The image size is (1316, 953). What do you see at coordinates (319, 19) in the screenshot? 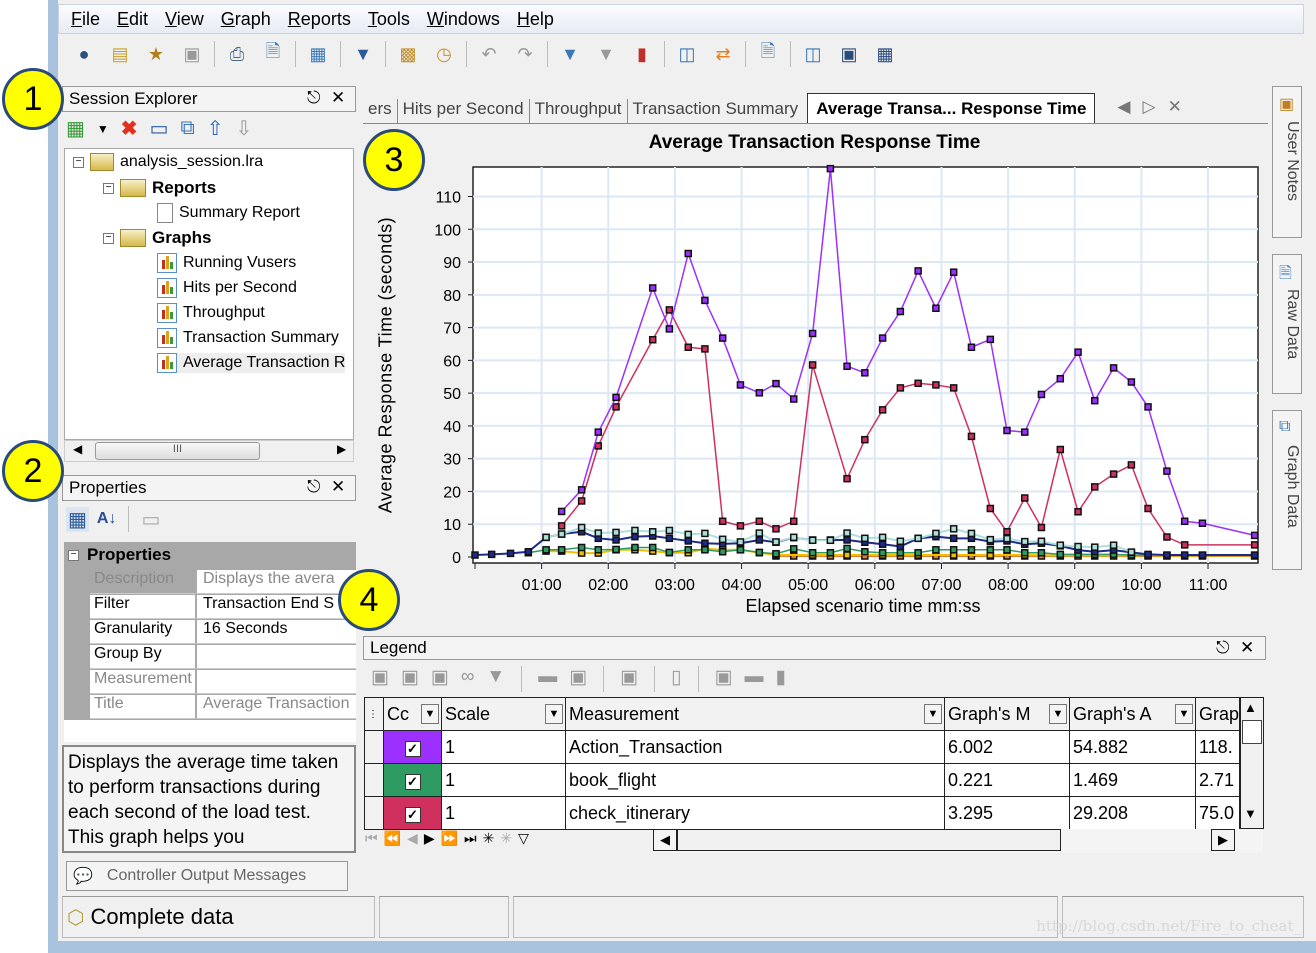
I see `menu-reports: Reports` at bounding box center [319, 19].